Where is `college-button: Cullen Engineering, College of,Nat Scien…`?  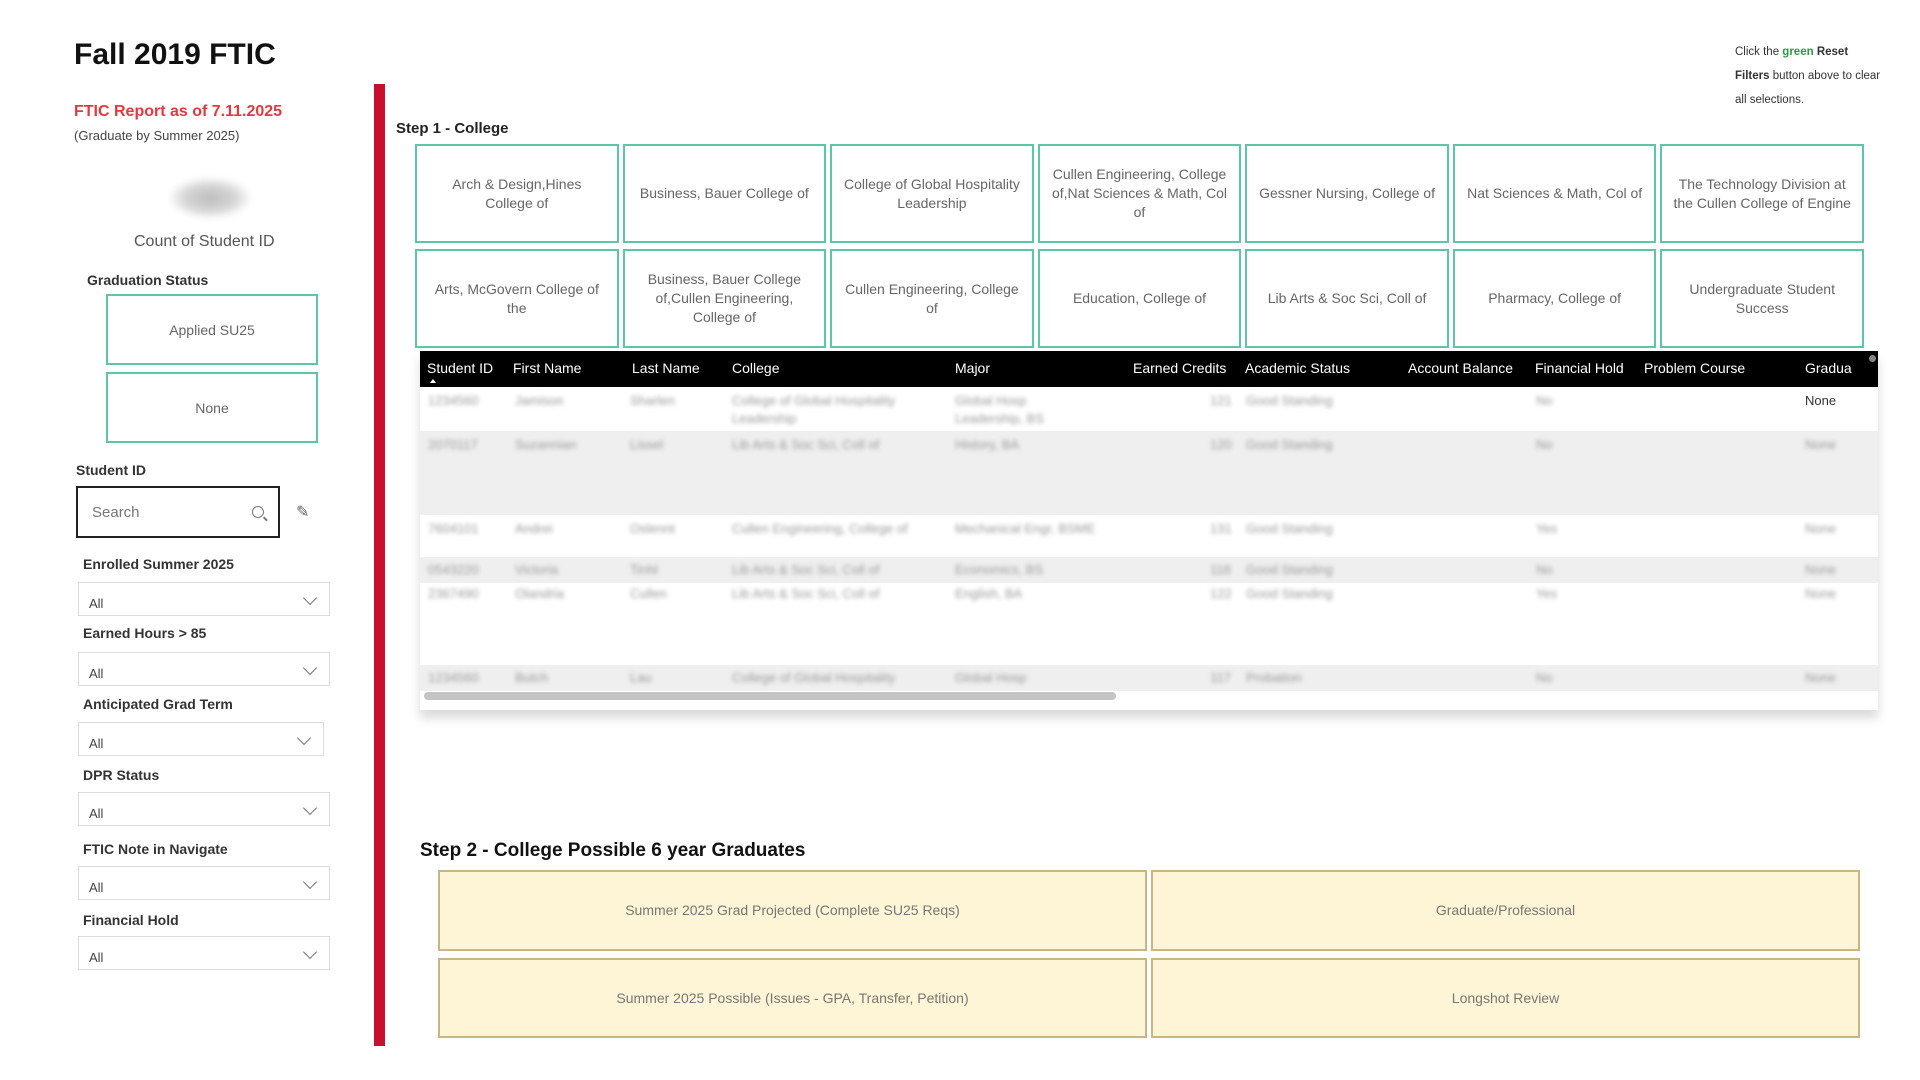
college-button: Cullen Engineering, College of,Nat Scien… is located at coordinates (1139, 193).